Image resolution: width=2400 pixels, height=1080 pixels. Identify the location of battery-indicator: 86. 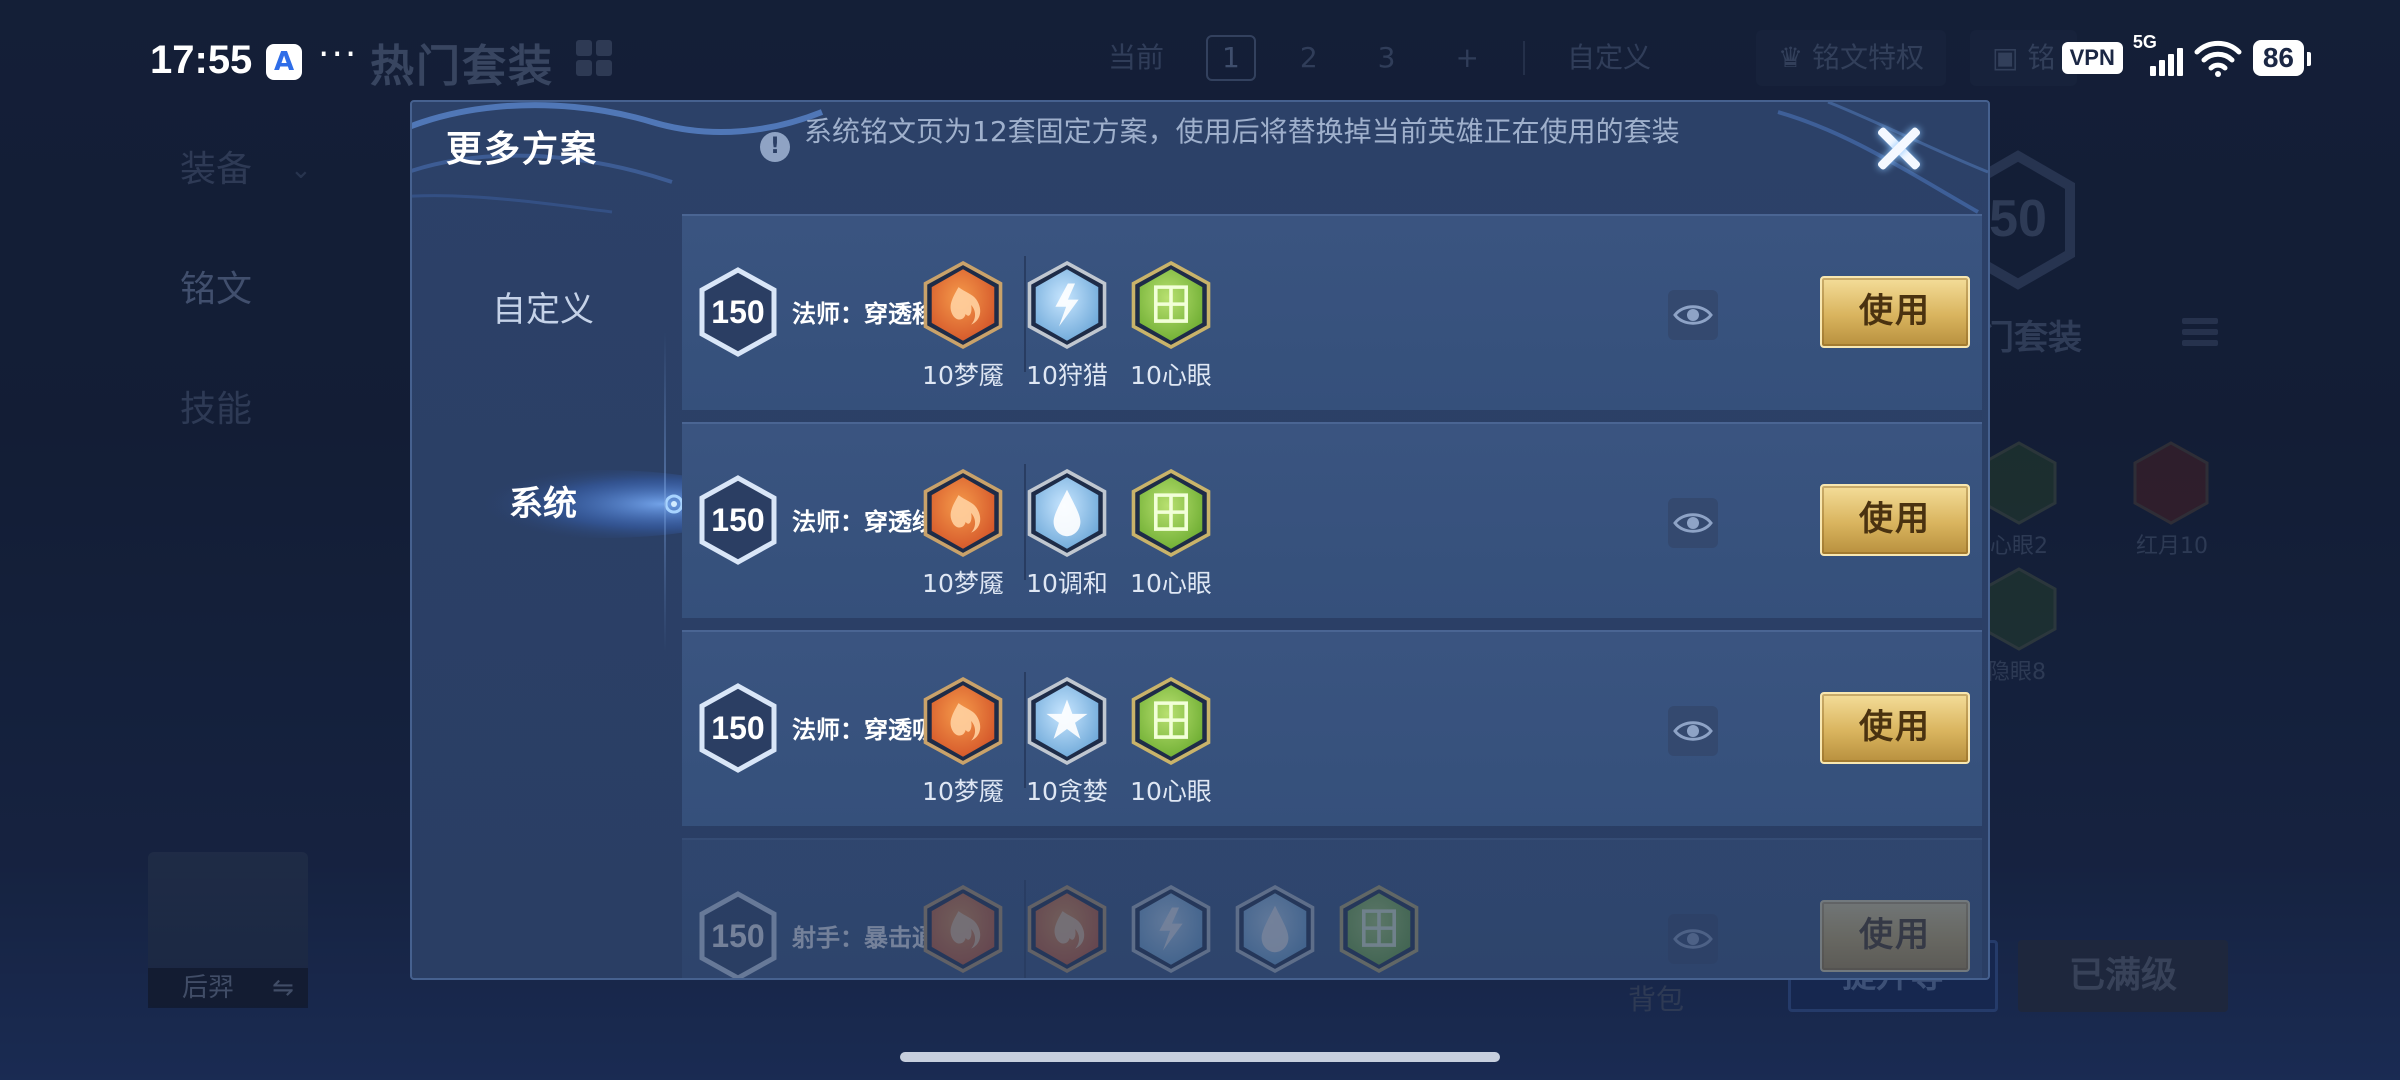
(2282, 58).